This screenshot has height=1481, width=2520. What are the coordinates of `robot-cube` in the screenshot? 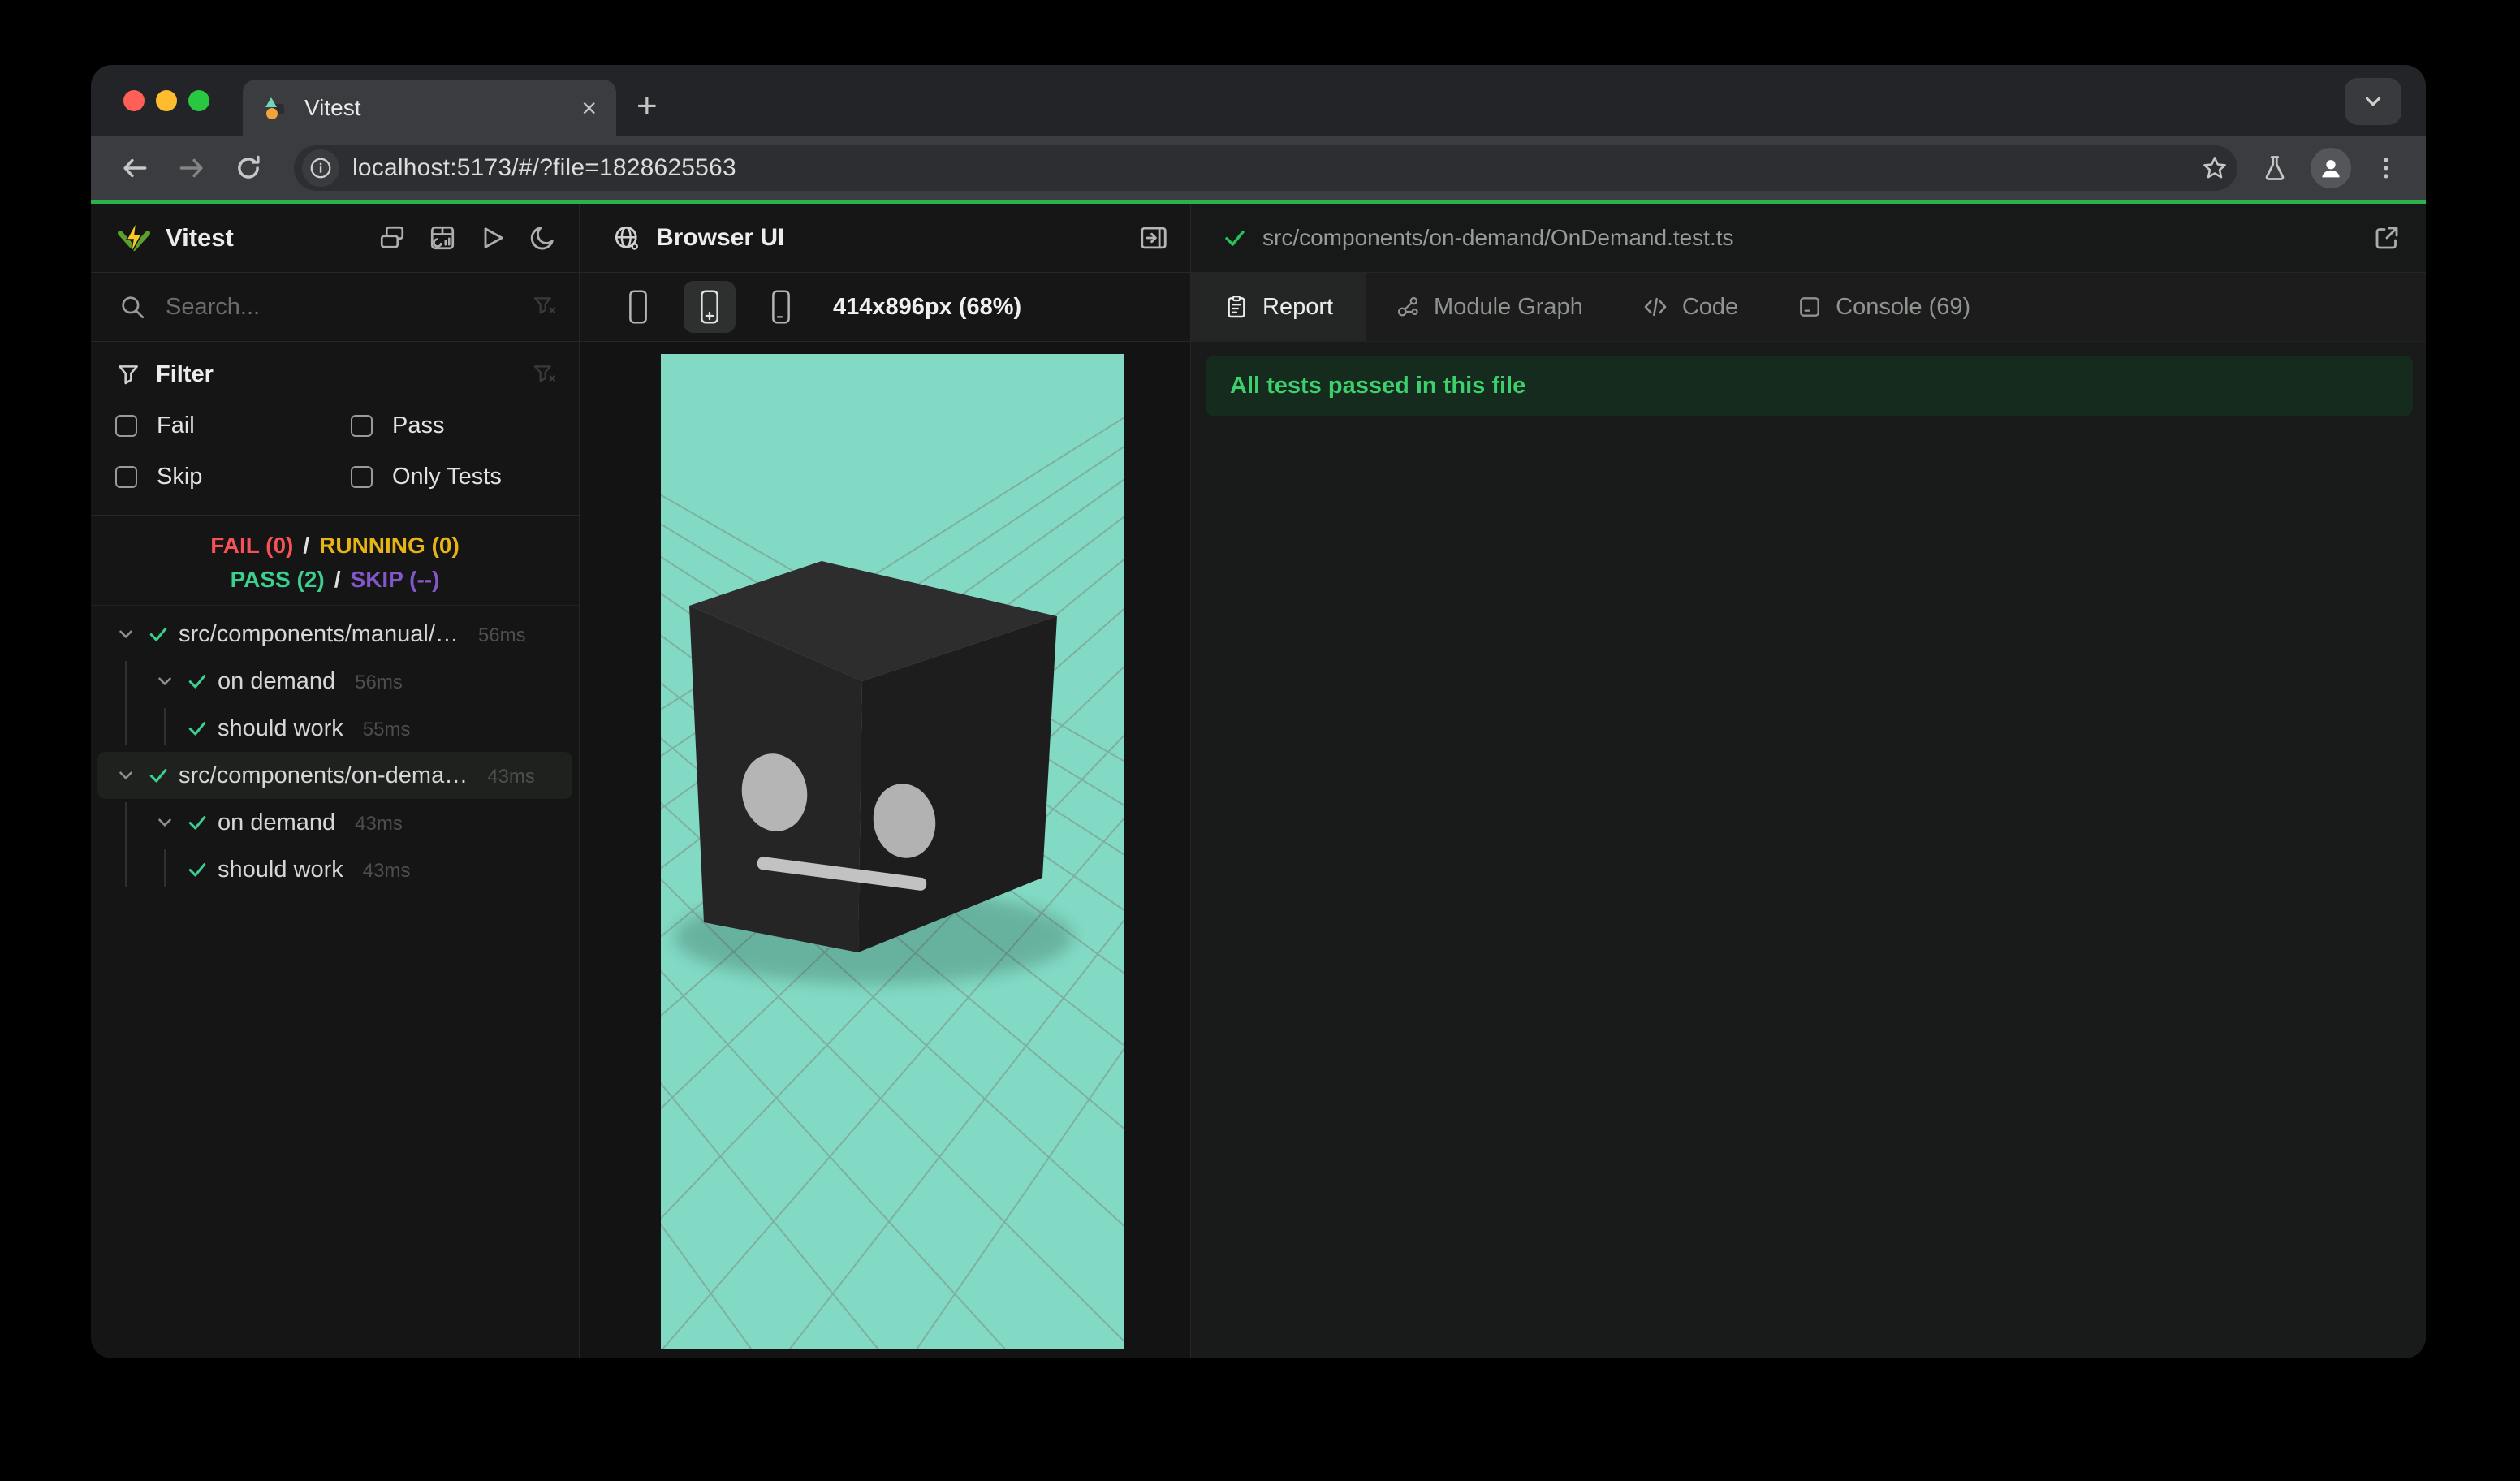 It's located at (873, 756).